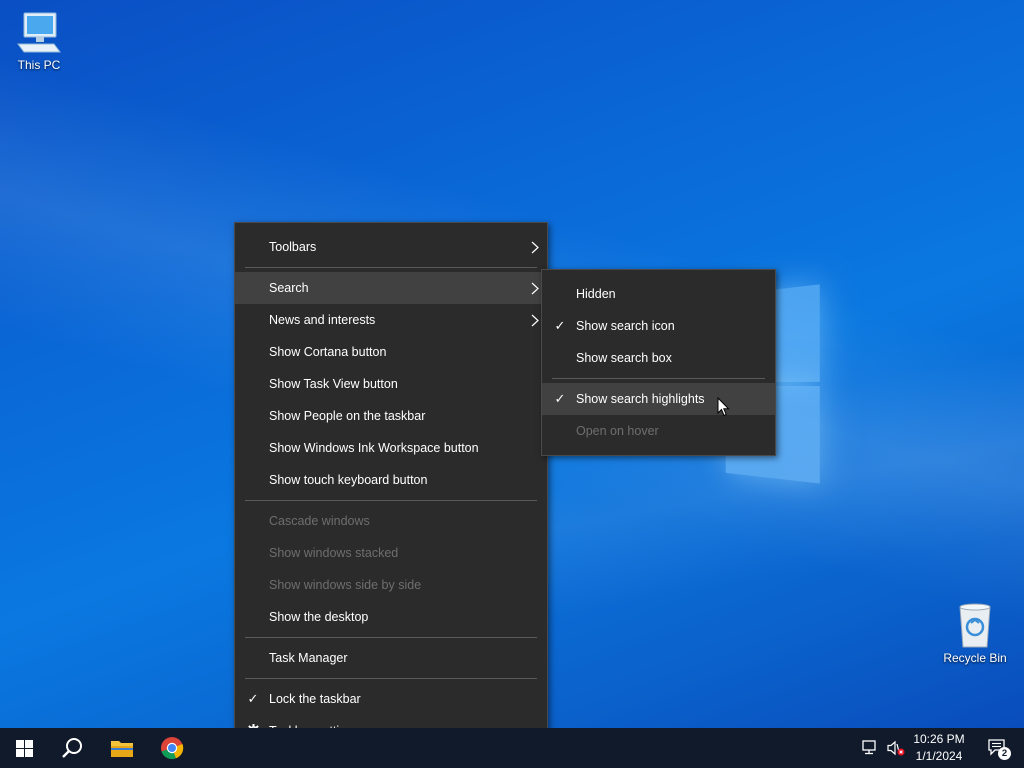  I want to click on menu-item-label: Hidden, so click(596, 294).